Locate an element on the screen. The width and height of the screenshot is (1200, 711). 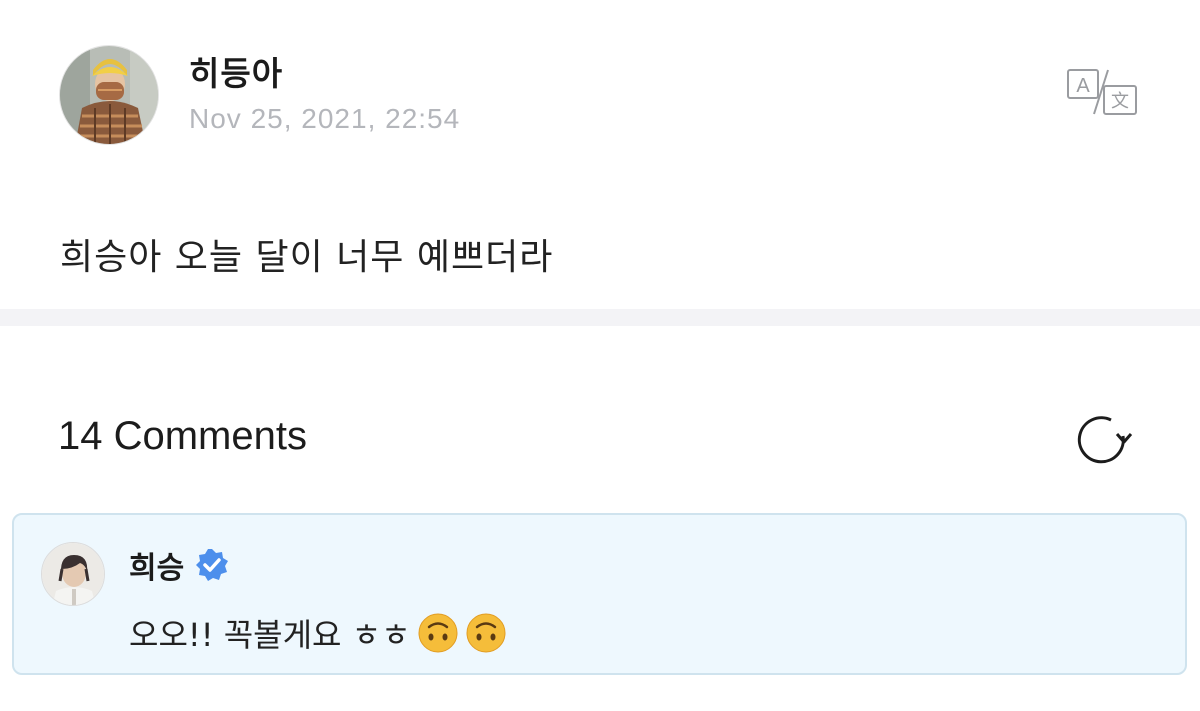
translate-button: A 文 is located at coordinates (1102, 92).